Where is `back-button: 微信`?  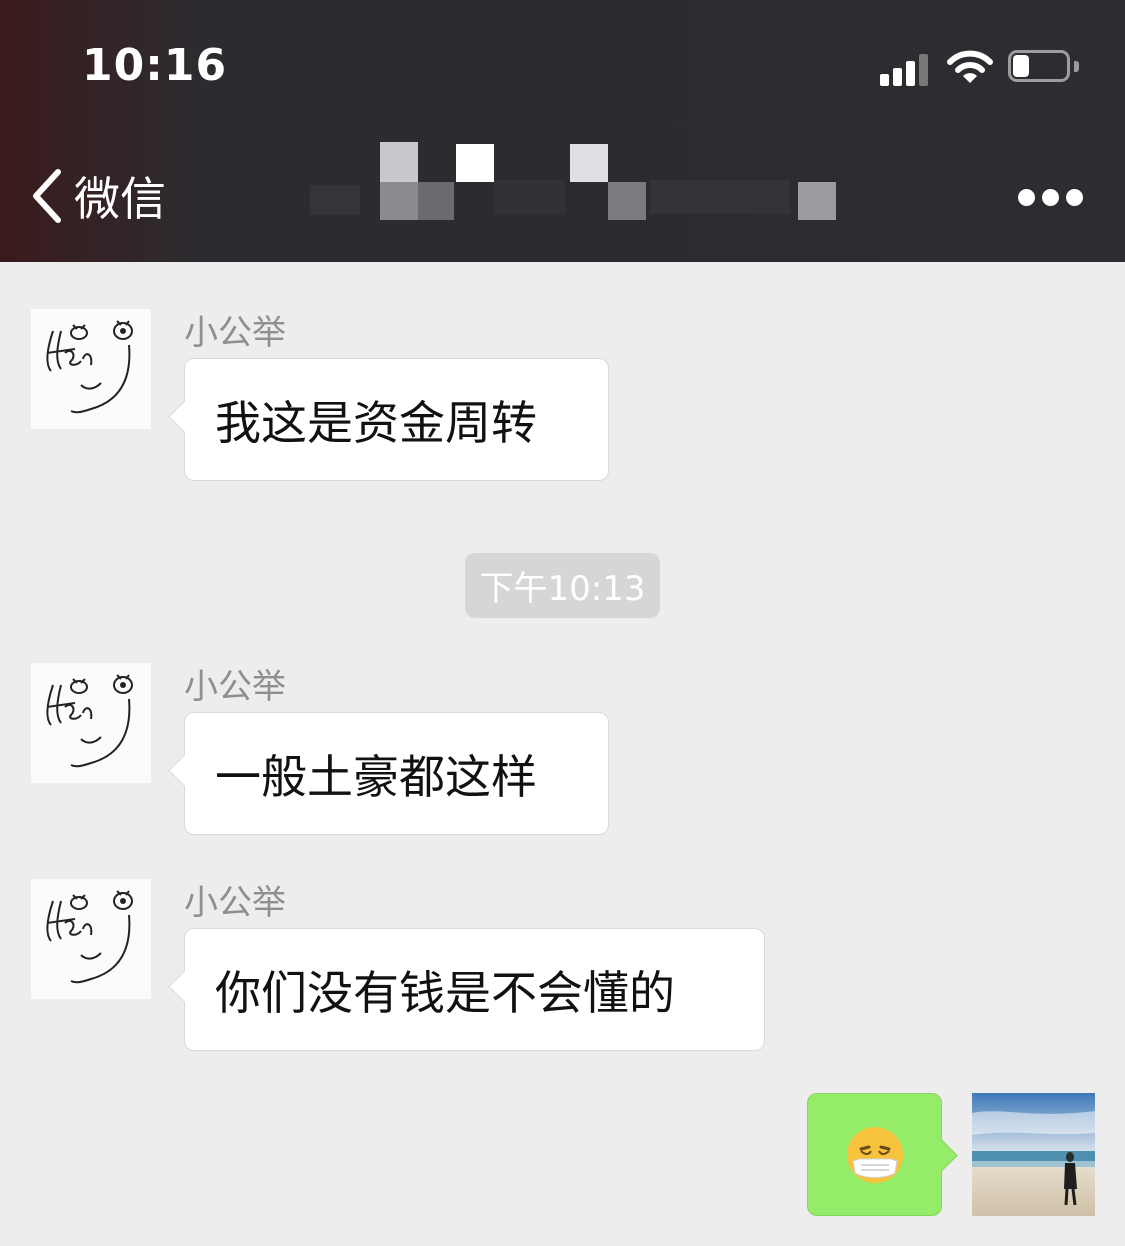 back-button: 微信 is located at coordinates (97, 196).